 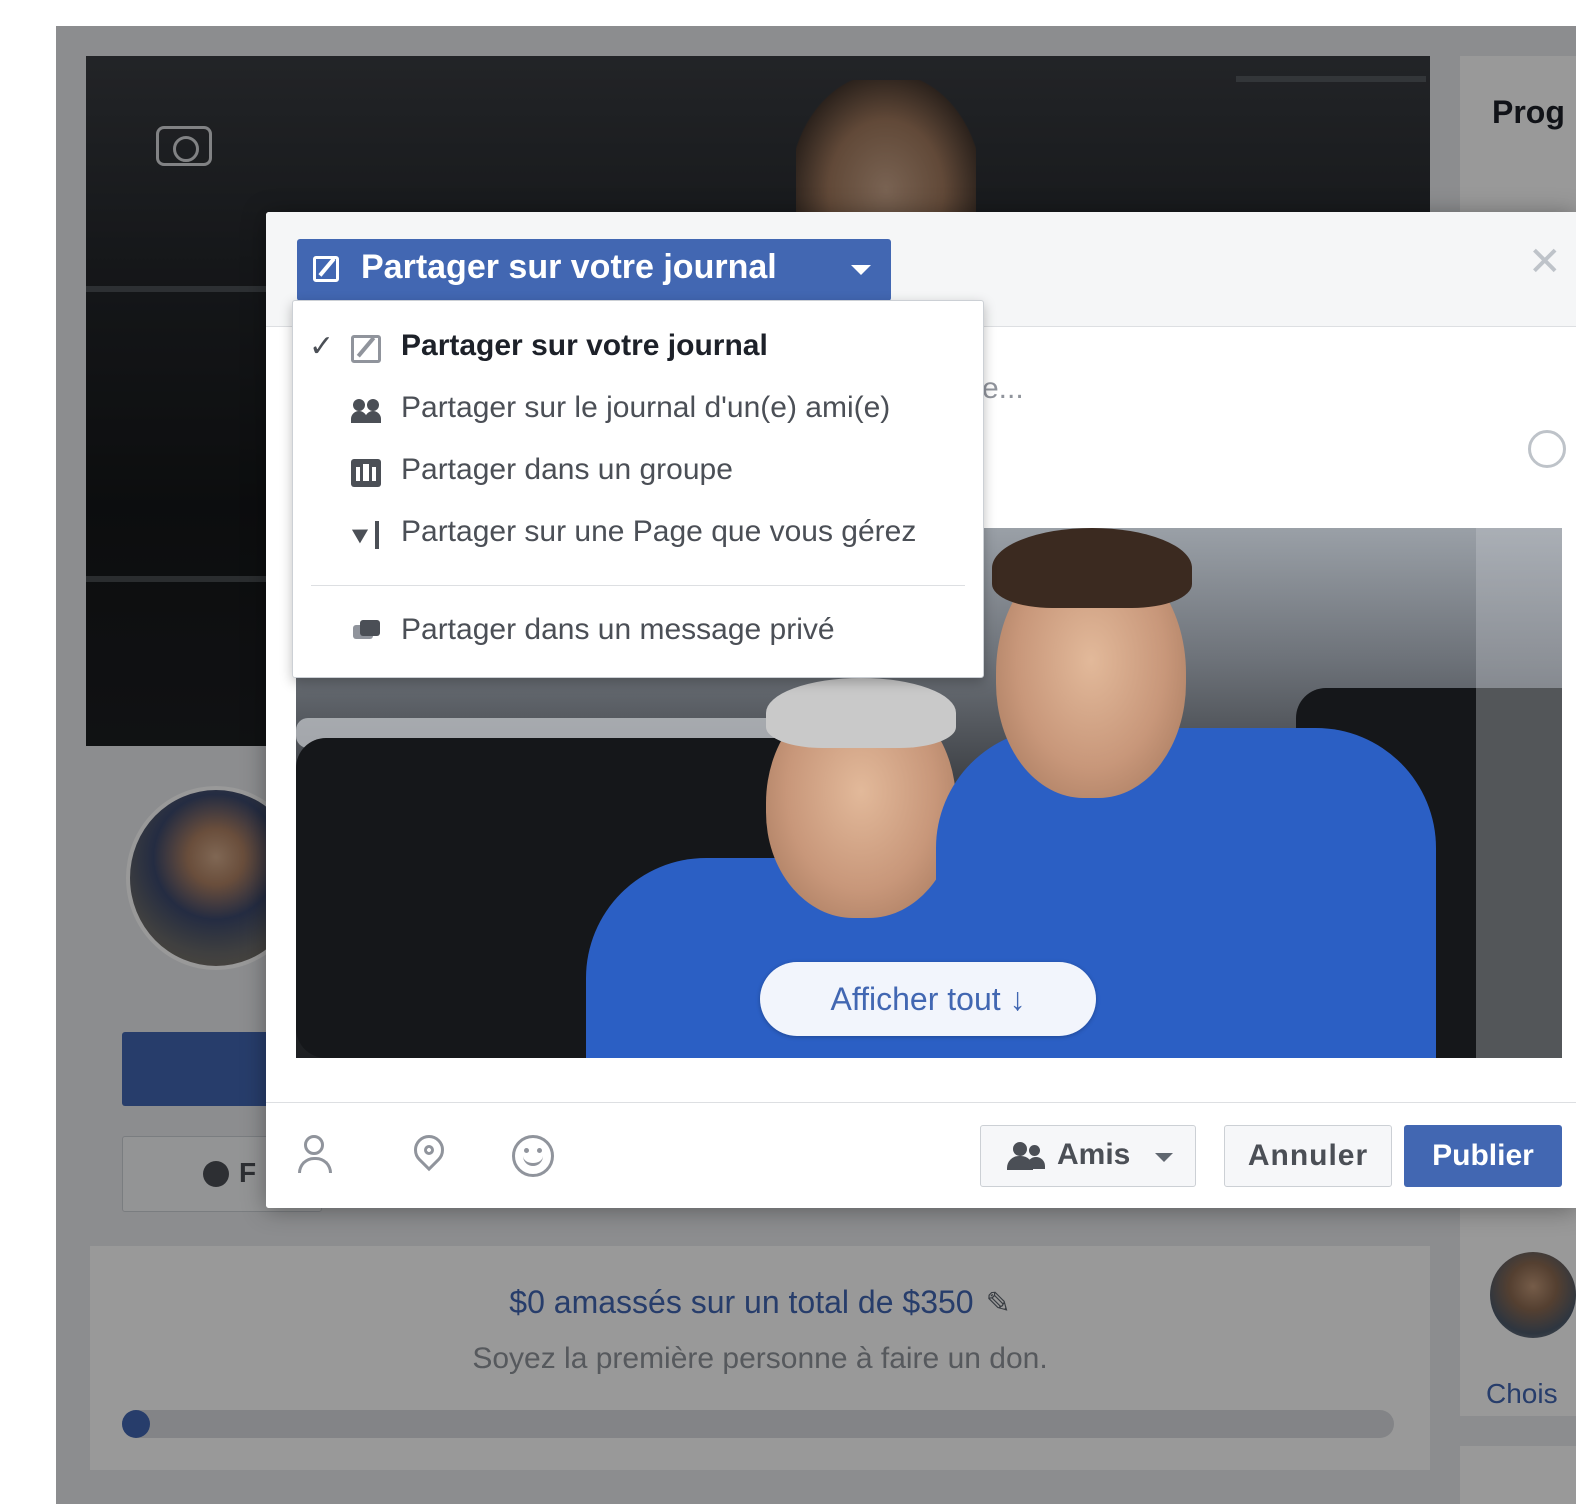 What do you see at coordinates (584, 345) in the screenshot?
I see `menu-item-label: Partager sur votre journal` at bounding box center [584, 345].